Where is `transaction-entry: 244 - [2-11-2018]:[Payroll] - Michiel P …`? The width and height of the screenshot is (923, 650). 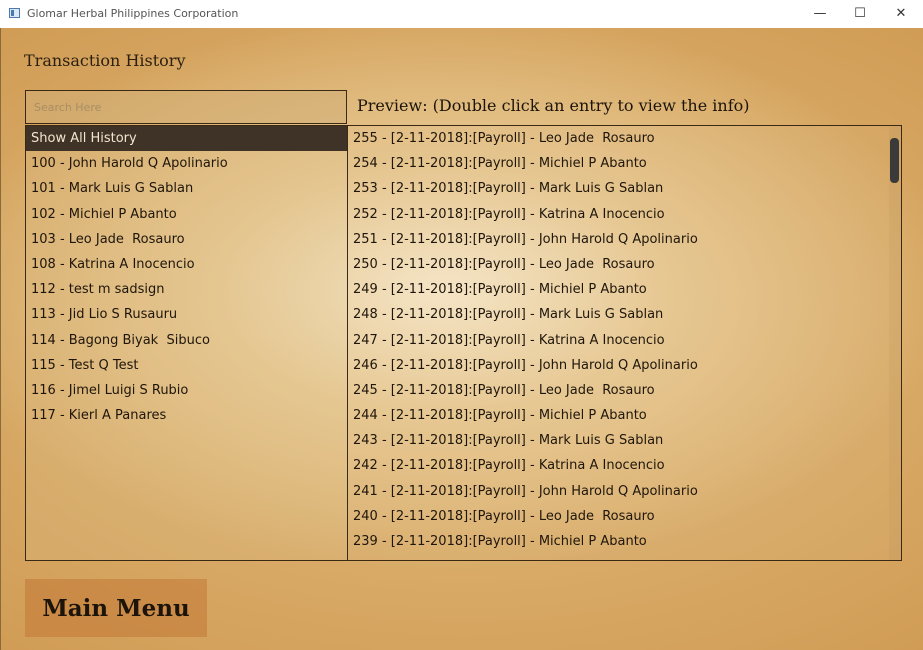
transaction-entry: 244 - [2-11-2018]:[Payroll] - Michiel P … is located at coordinates (624, 415).